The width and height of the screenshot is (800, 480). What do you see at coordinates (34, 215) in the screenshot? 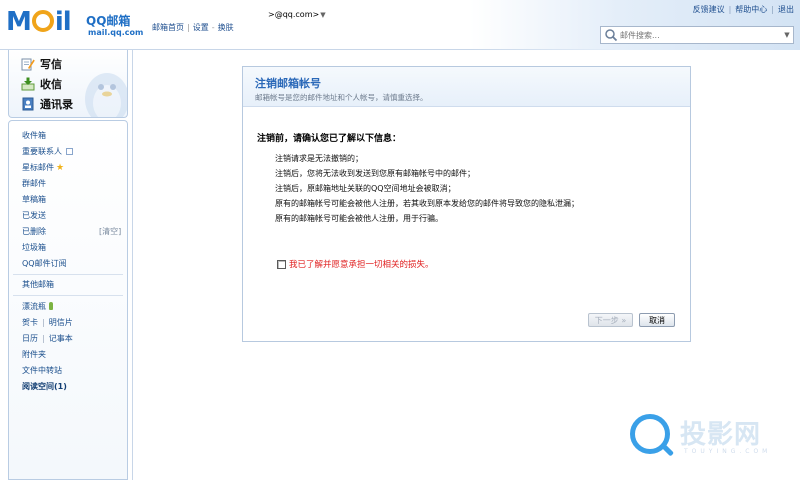
I see `folder-sent: 已发送` at bounding box center [34, 215].